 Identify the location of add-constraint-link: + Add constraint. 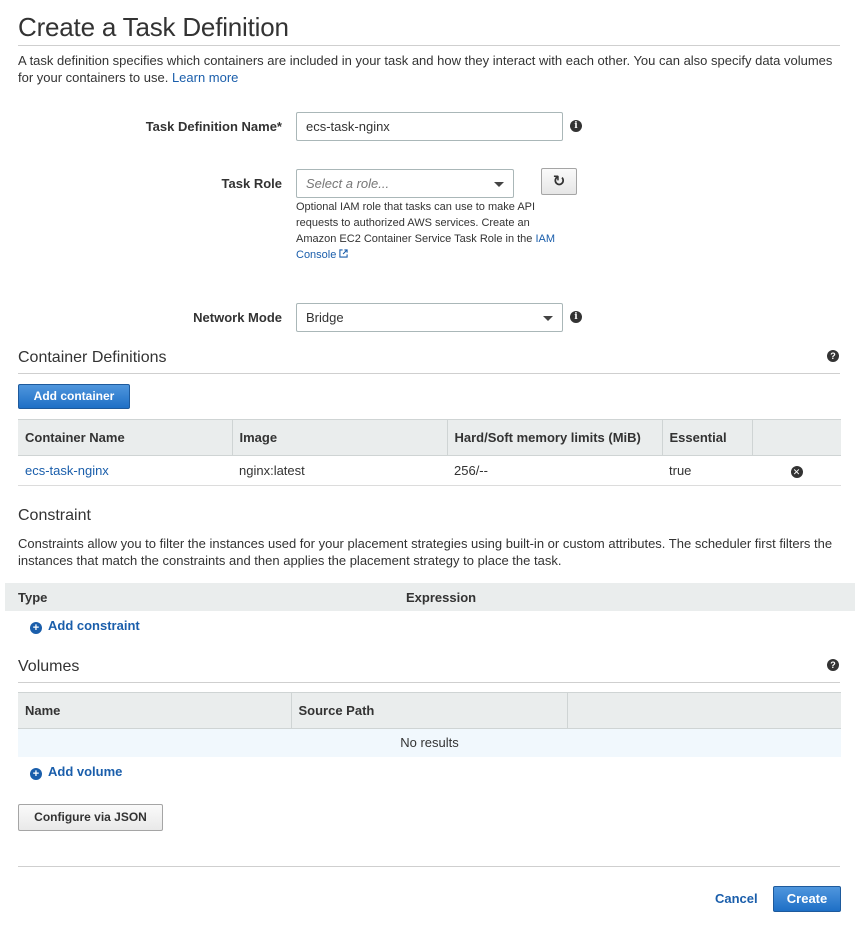
(85, 626).